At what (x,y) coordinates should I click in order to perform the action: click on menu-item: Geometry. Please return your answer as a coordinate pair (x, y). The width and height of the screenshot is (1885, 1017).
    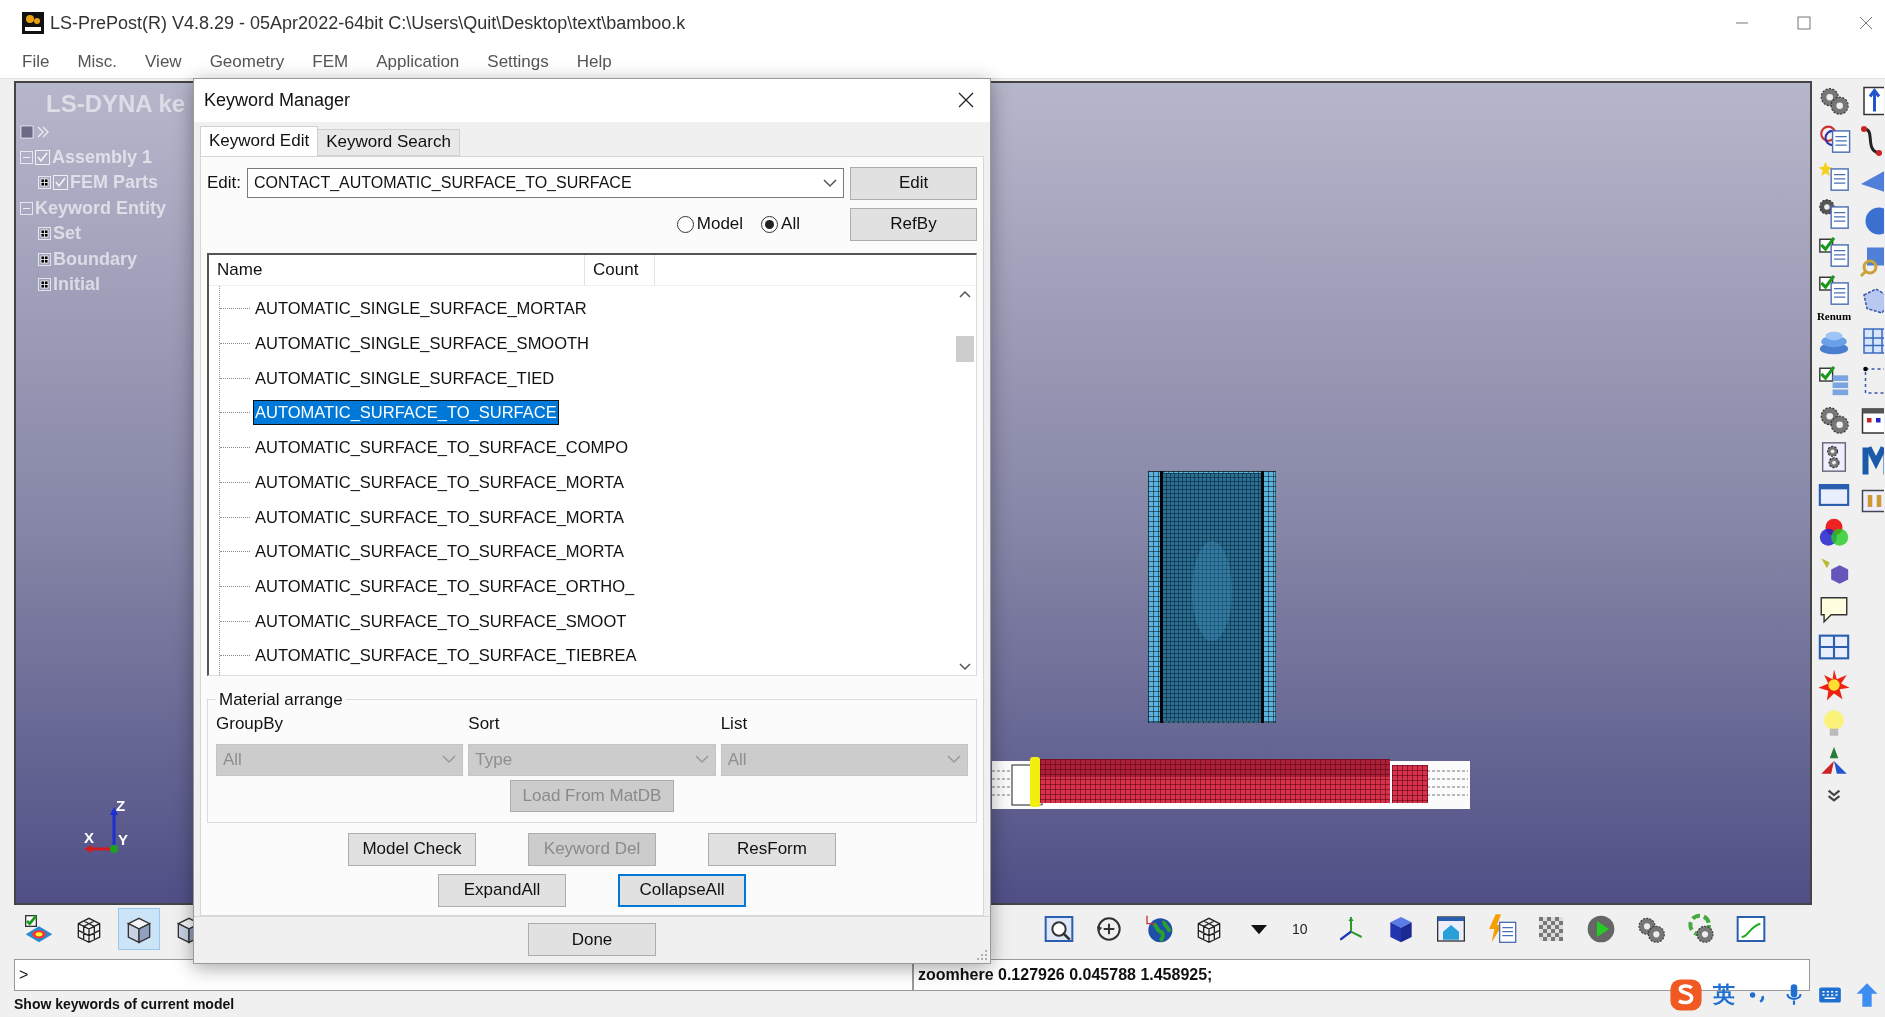
    Looking at the image, I should click on (247, 62).